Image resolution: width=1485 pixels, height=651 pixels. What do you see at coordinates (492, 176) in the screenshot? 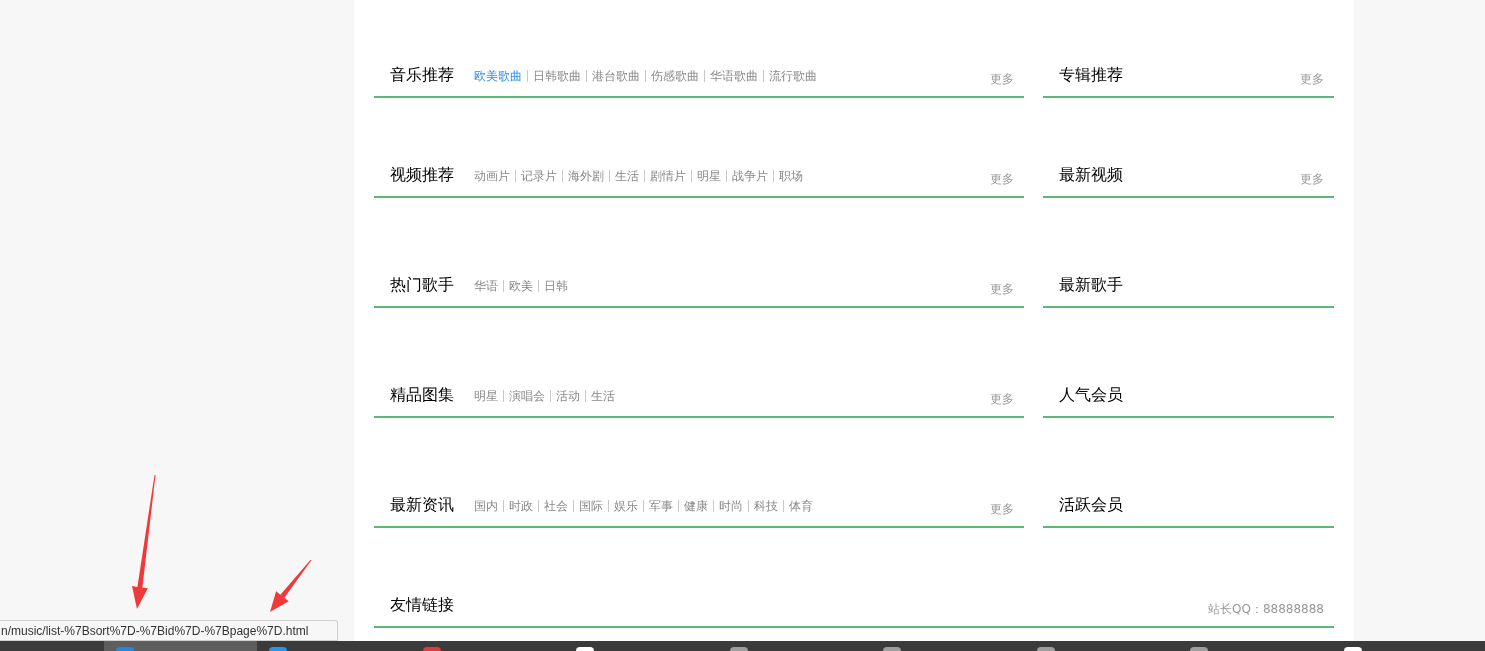
I see `category-link: 动画片` at bounding box center [492, 176].